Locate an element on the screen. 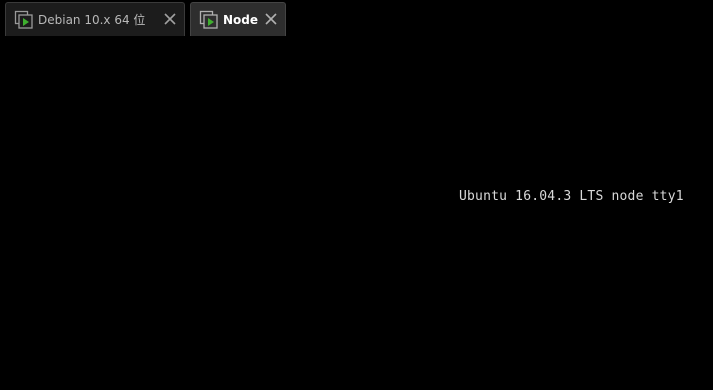 The height and width of the screenshot is (390, 713). tab-bar: Debian 10.x 64 位 Node is located at coordinates (356, 18).